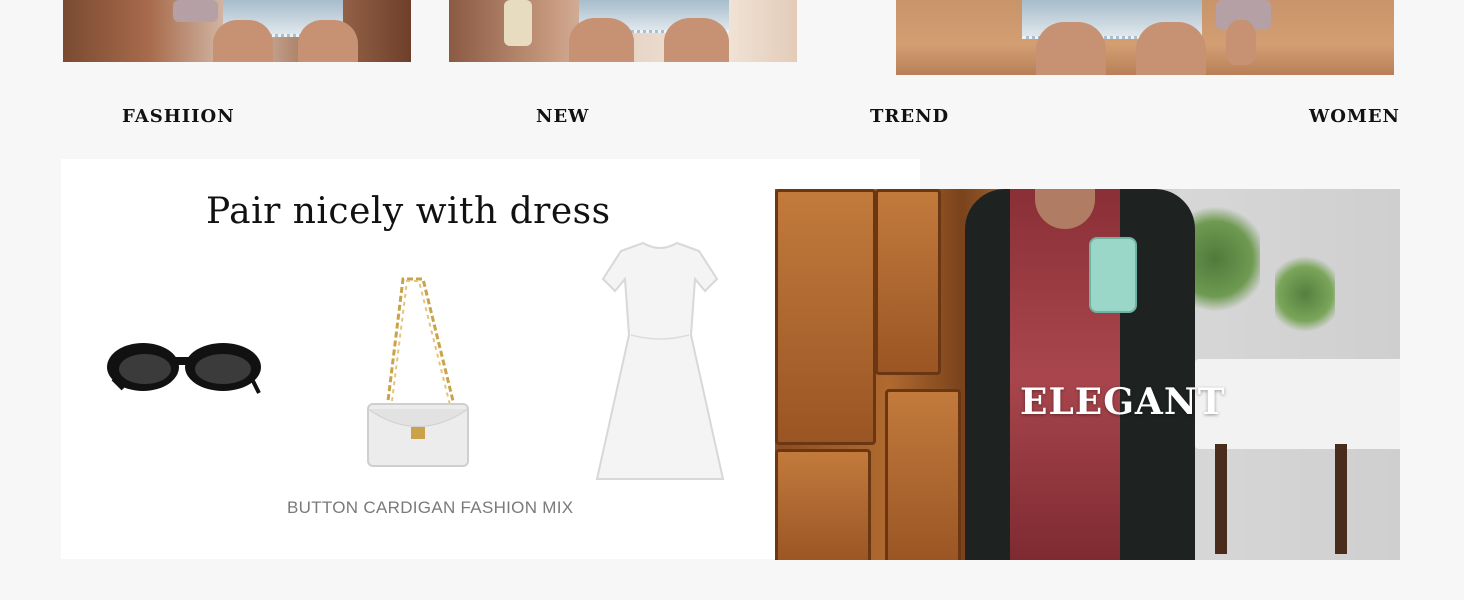  I want to click on category-trend: TREND, so click(910, 116).